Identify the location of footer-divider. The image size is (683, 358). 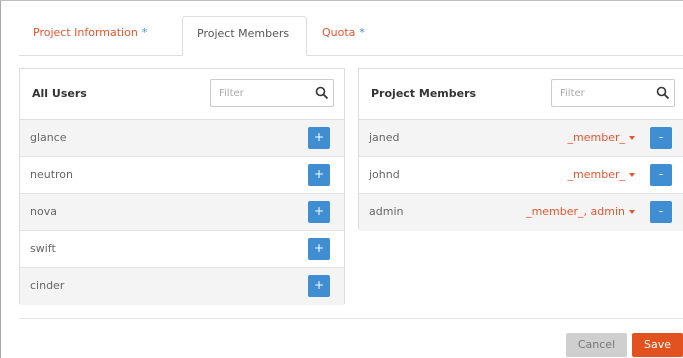
(351, 318).